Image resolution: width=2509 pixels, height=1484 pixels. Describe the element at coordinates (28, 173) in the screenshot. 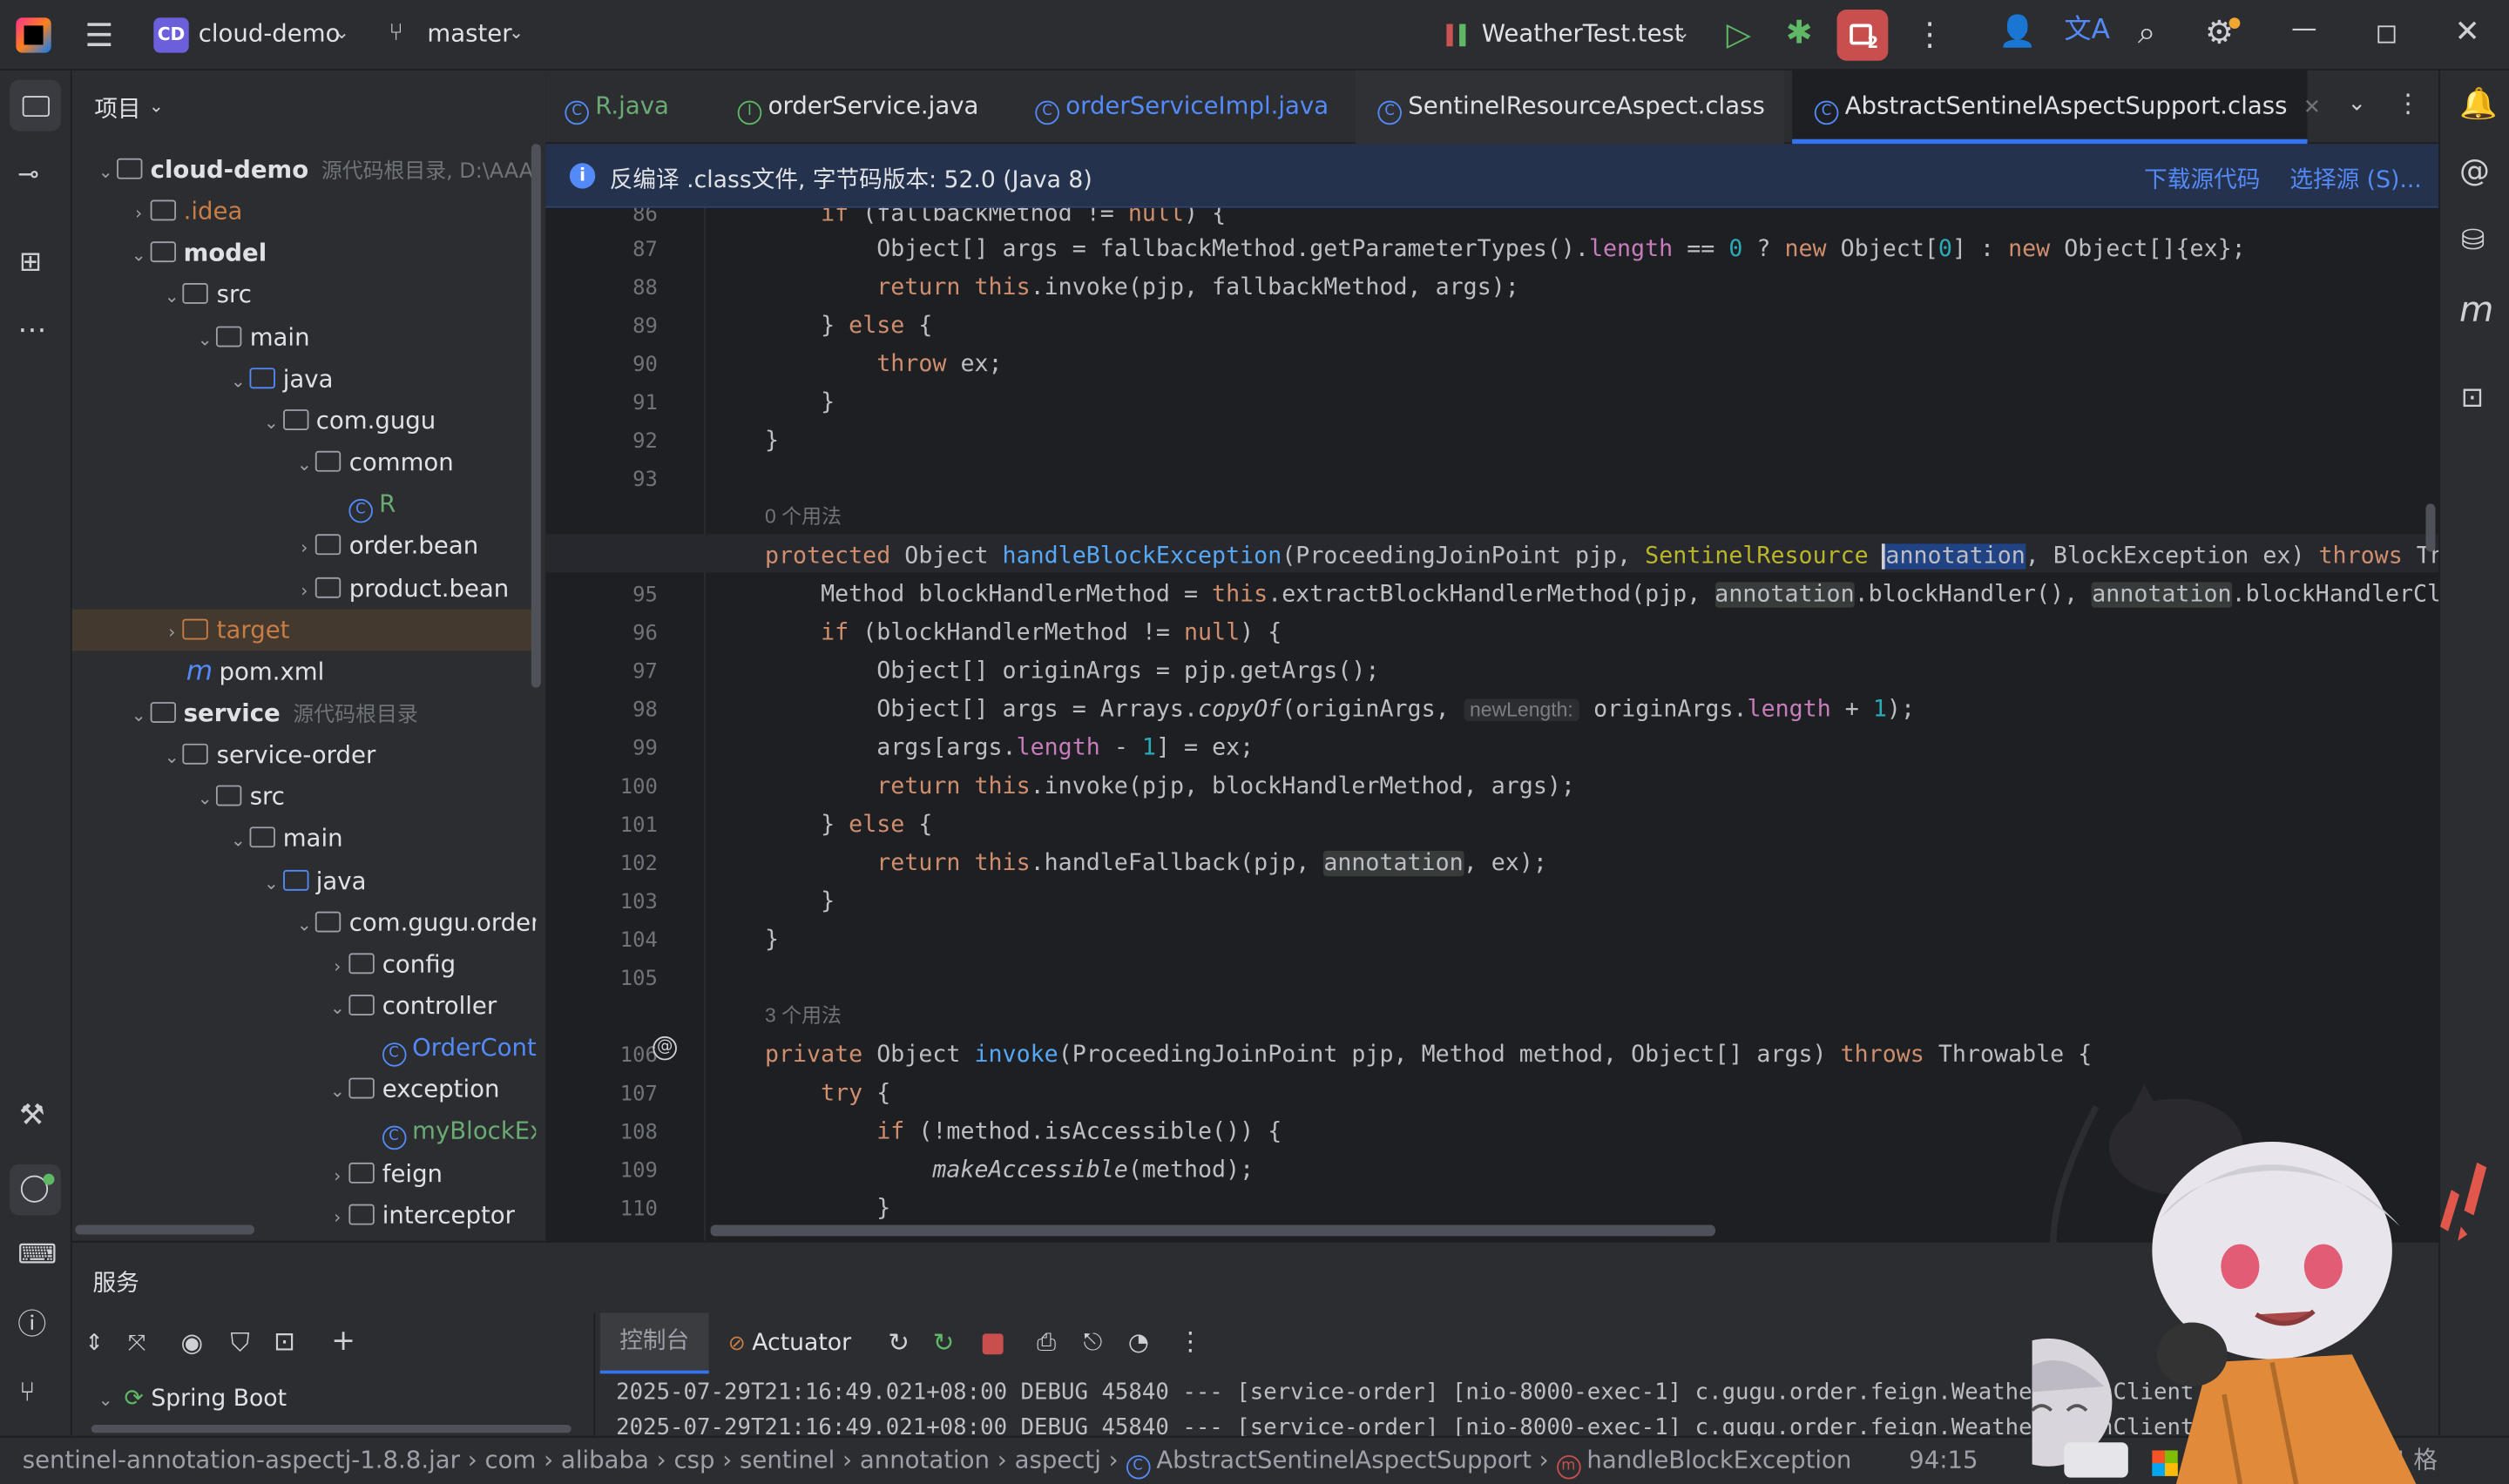

I see `commit-icon: ⊸` at that location.